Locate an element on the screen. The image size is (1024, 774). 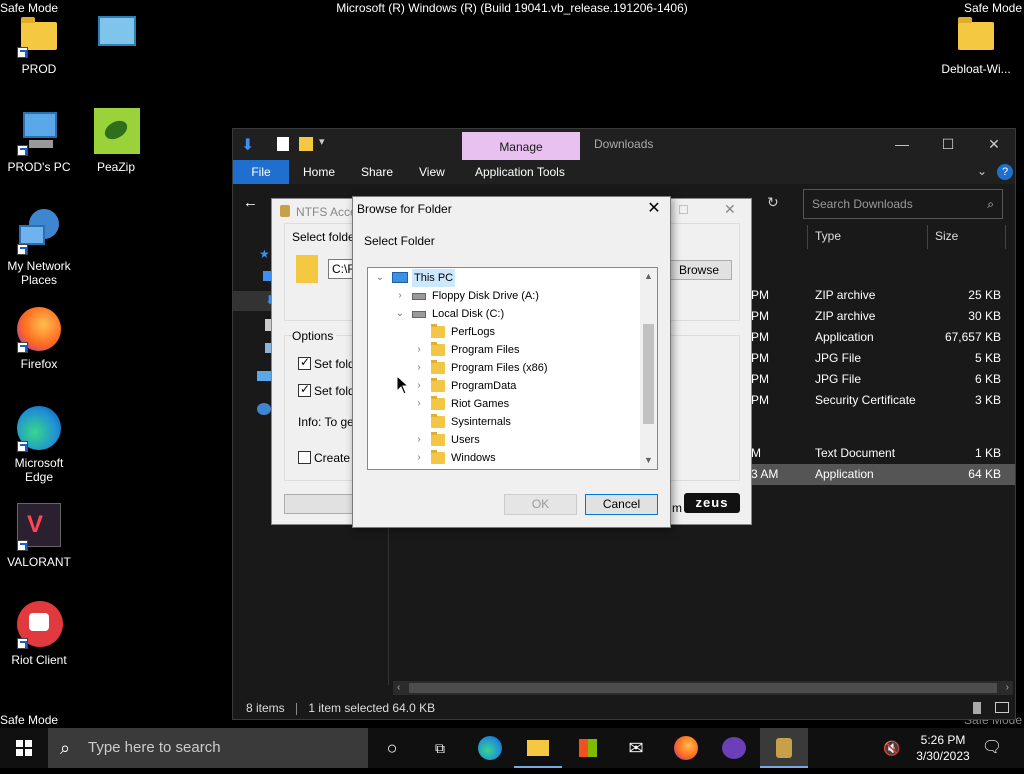
taskbar-clock: 5:26 PM 3/30/2023 is located at coordinates (943, 748).